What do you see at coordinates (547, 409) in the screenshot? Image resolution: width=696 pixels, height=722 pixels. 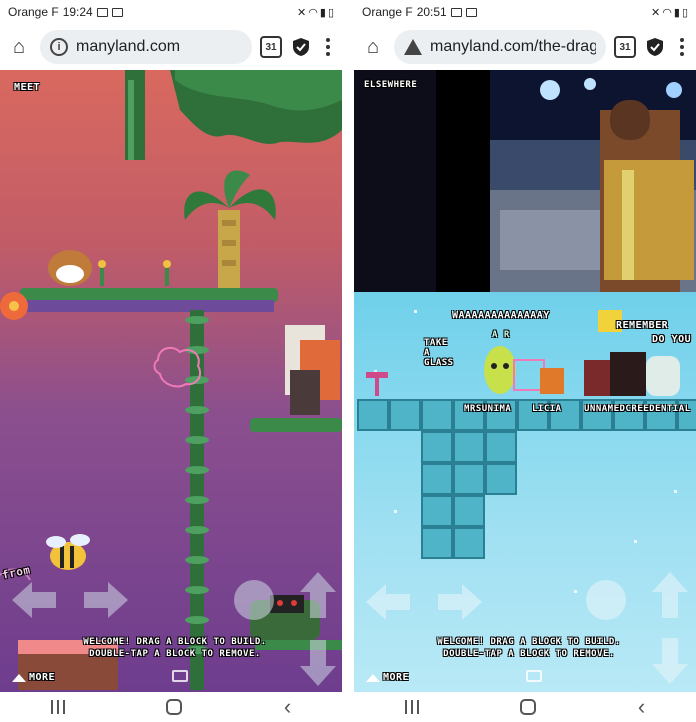 I see `name-tag: LICIA` at bounding box center [547, 409].